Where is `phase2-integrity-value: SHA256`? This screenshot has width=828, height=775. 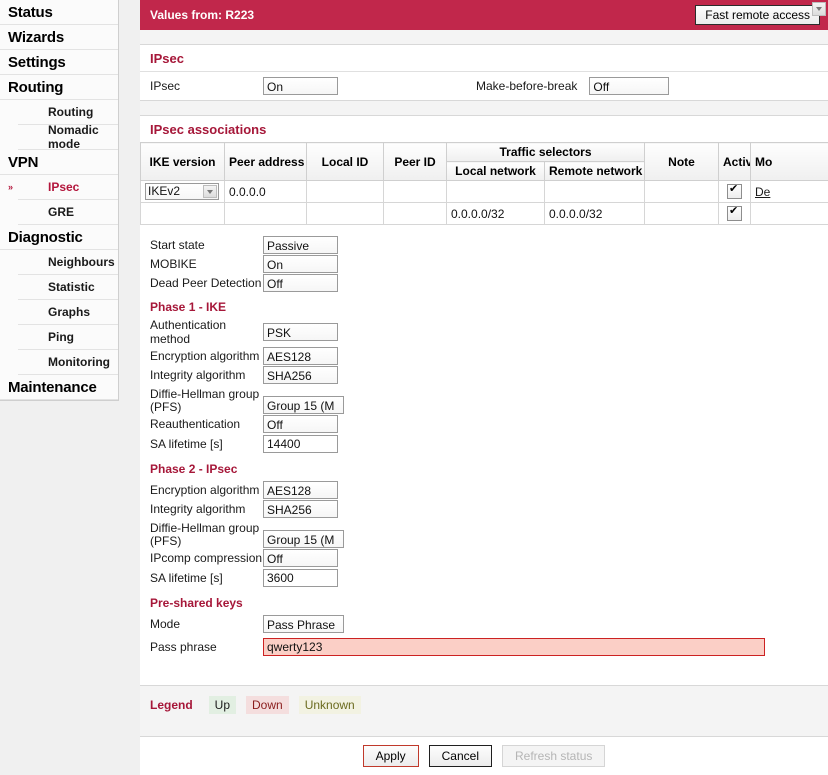
phase2-integrity-value: SHA256 is located at coordinates (289, 510).